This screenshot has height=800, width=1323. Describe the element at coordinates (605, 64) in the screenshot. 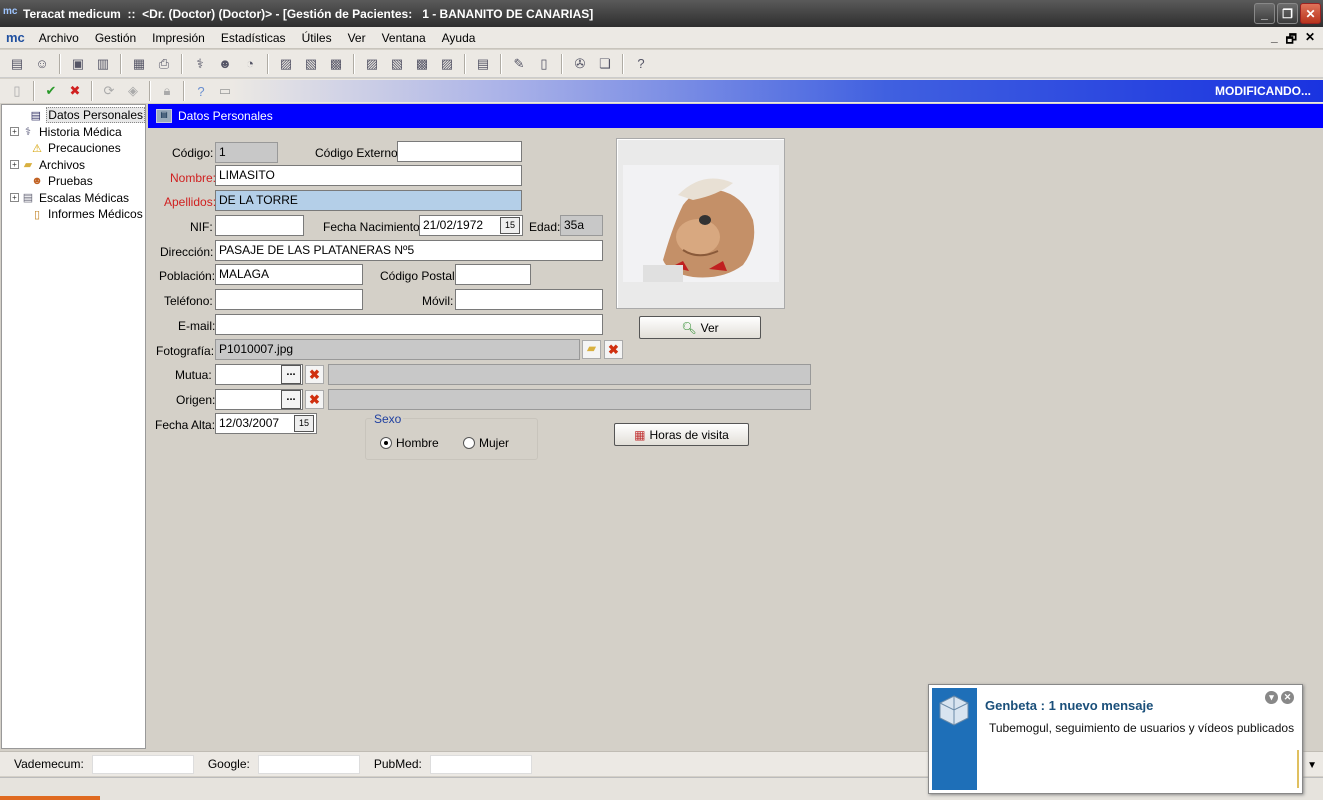

I see `copy-icon: ❏` at that location.